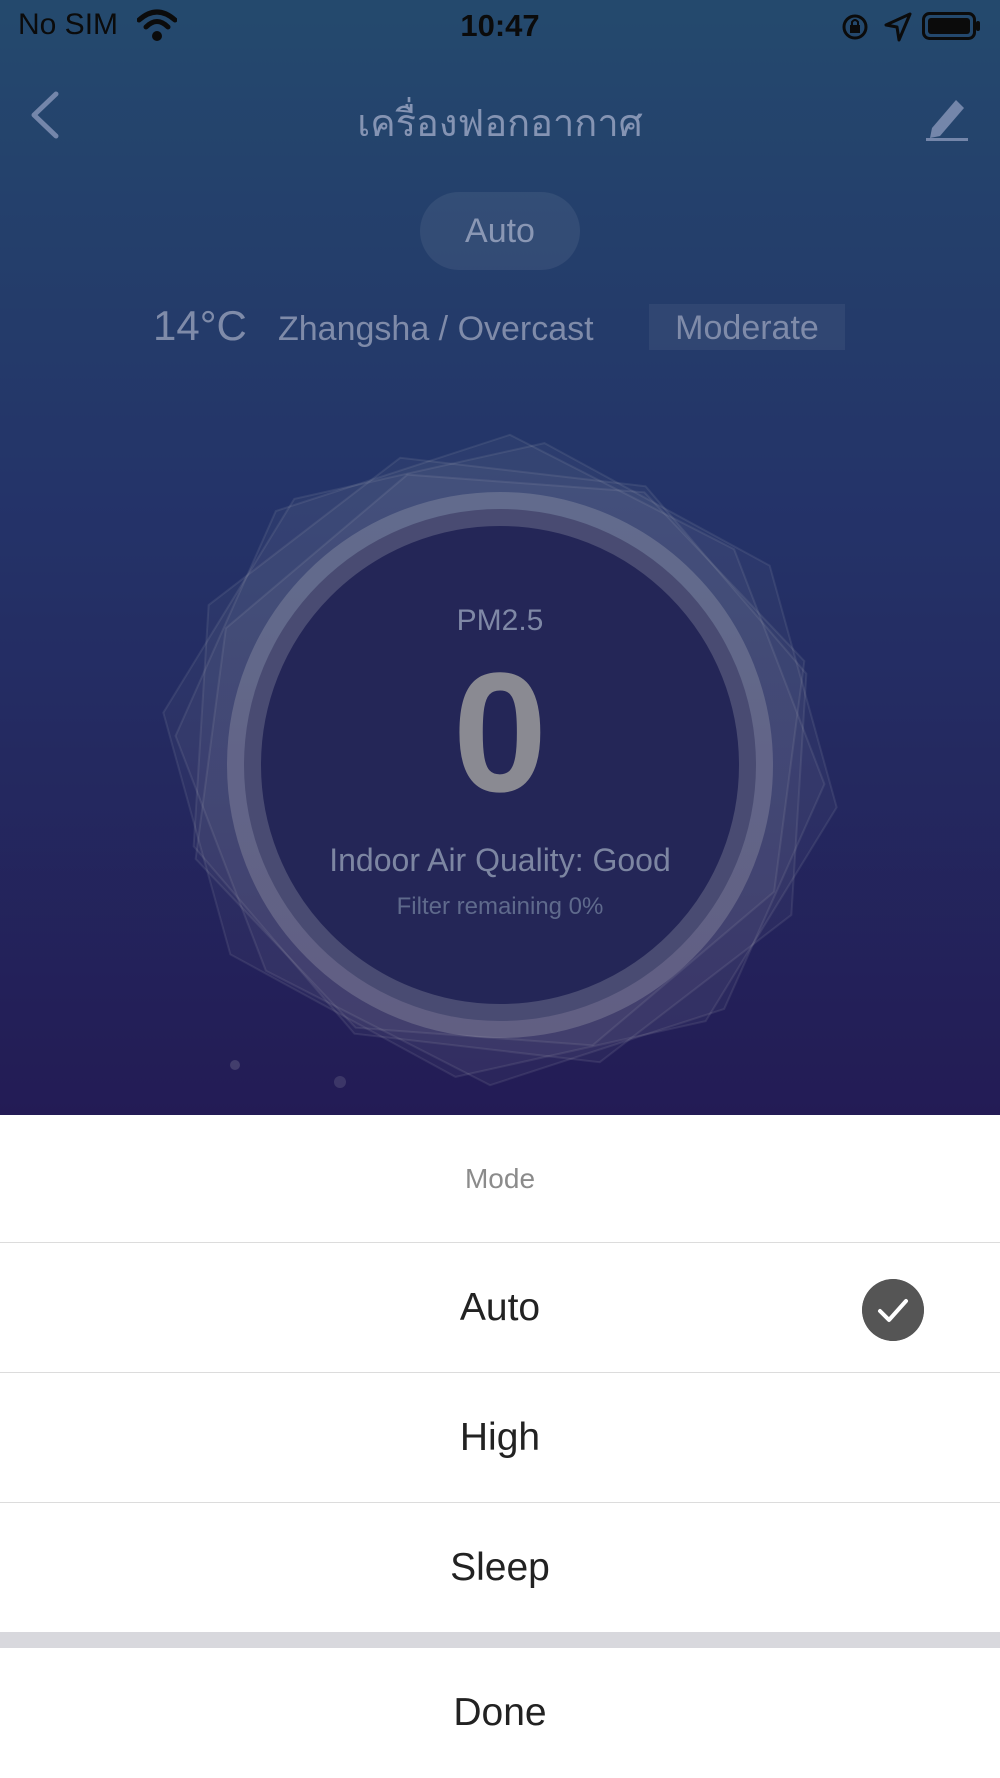  I want to click on weather-row: 14°C Zhangsha / Overcast Moderate, so click(500, 330).